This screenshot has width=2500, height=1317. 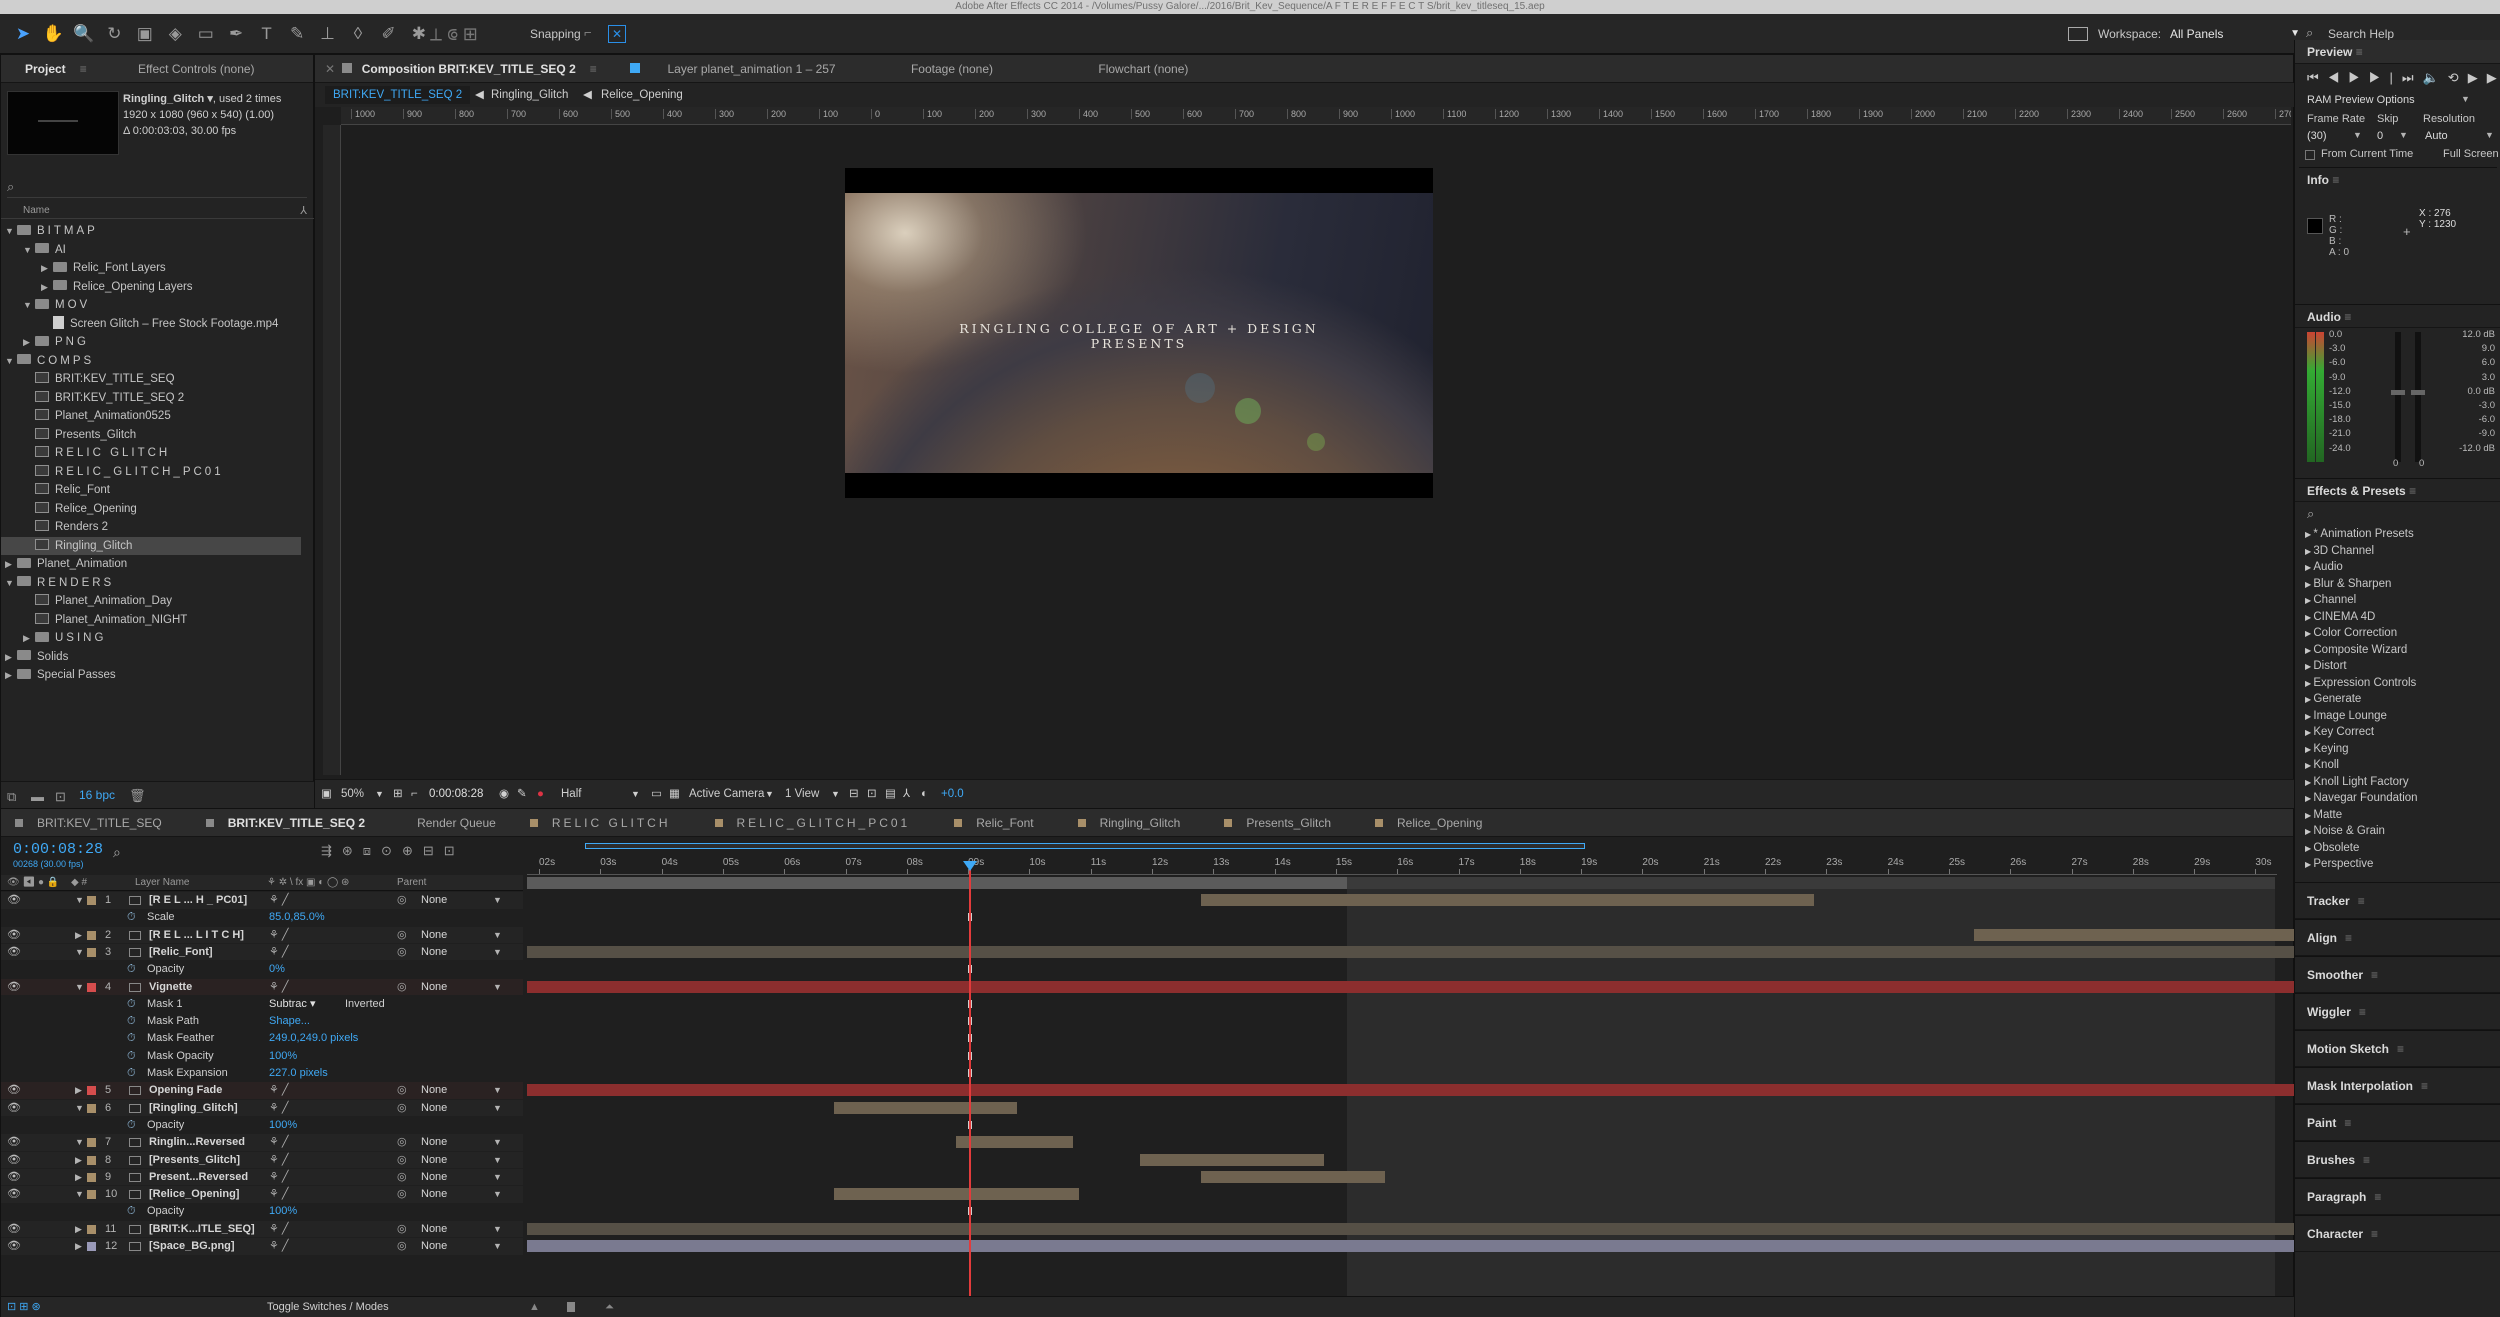 I want to click on effects-category: ▶ Key Correct, so click(x=2397, y=732).